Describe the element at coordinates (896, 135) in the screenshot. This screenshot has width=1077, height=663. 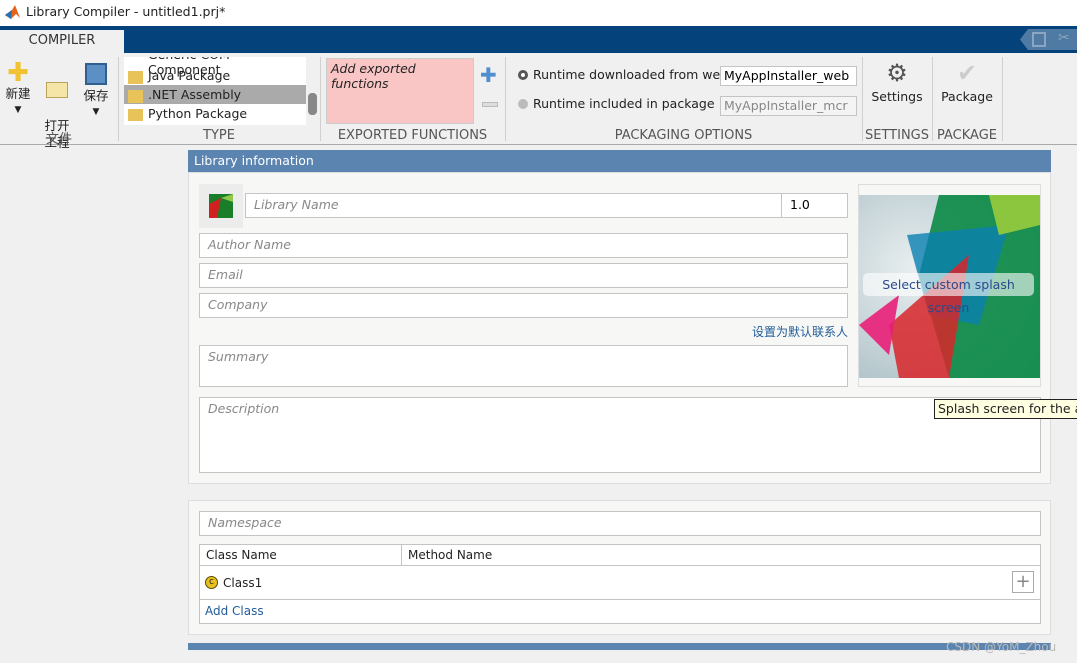
I see `group-label-settings: SETTINGS` at that location.